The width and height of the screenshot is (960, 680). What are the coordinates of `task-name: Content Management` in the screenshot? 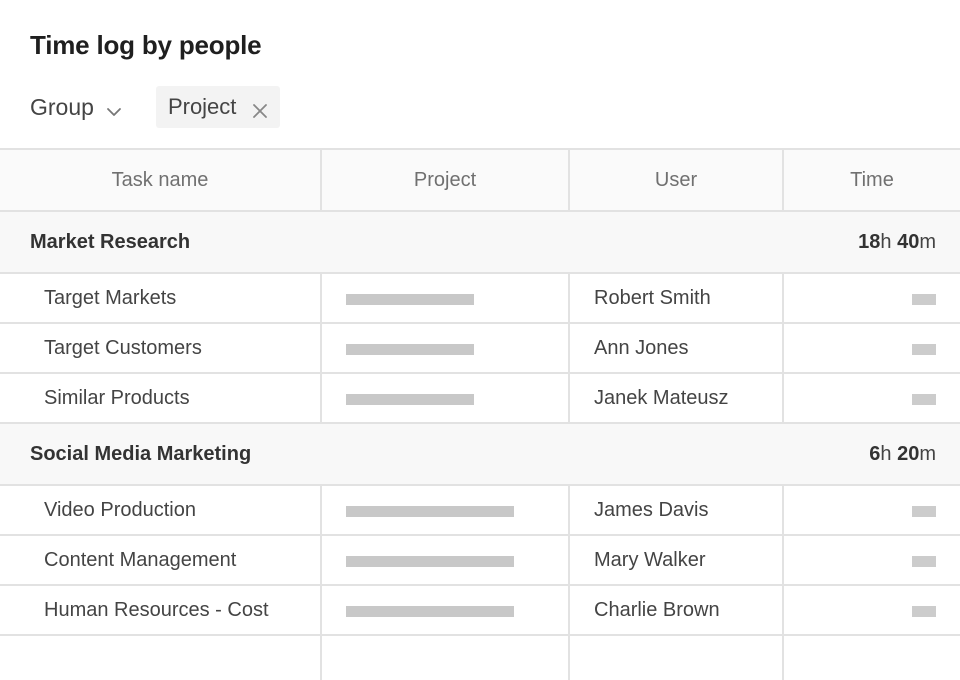 It's located at (140, 559).